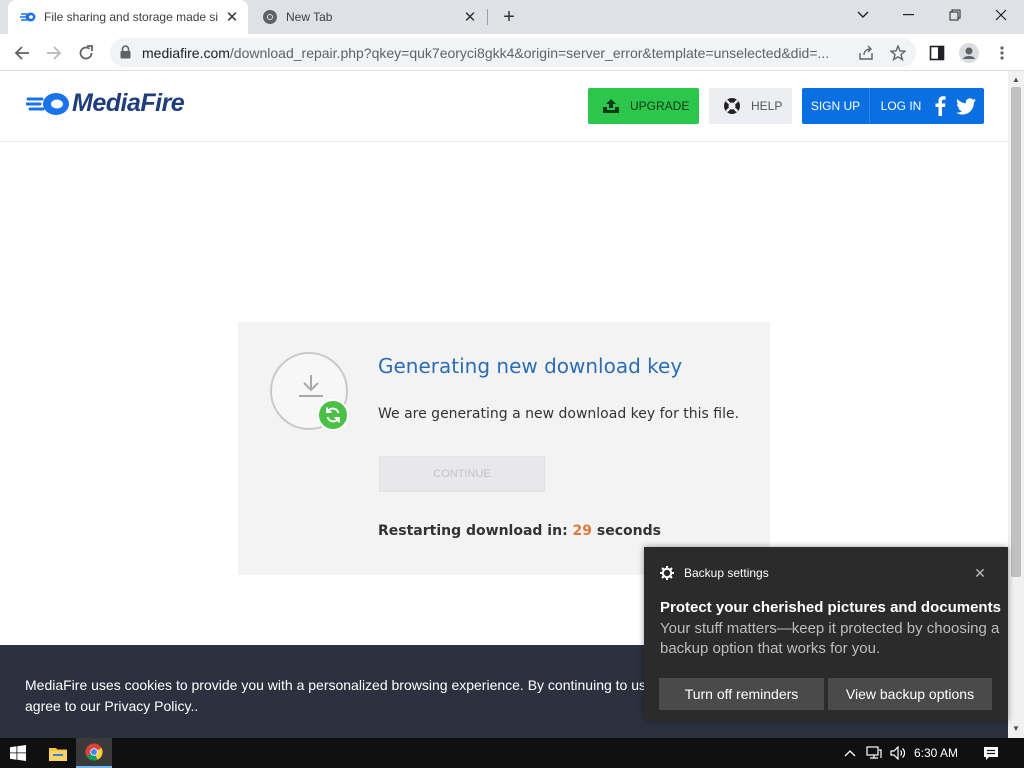 This screenshot has height=768, width=1024. What do you see at coordinates (487, 17) in the screenshot?
I see `tab-separator` at bounding box center [487, 17].